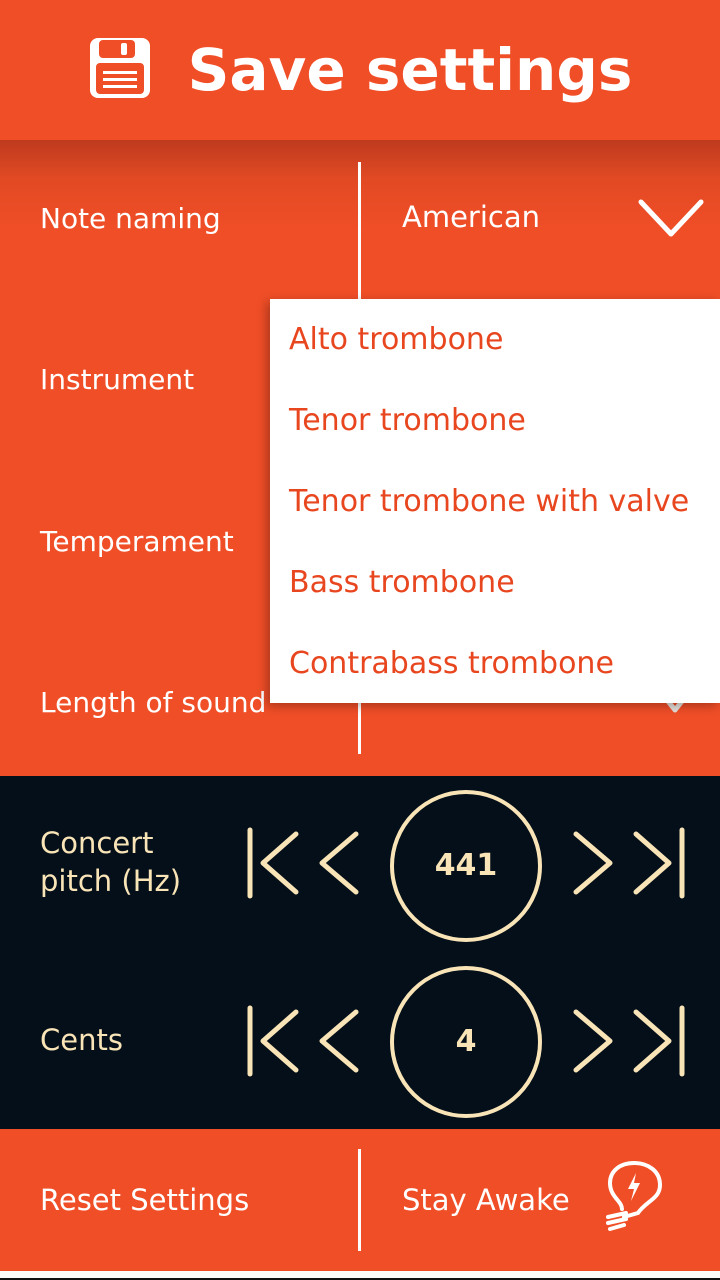 This screenshot has width=720, height=1280. Describe the element at coordinates (81, 1040) in the screenshot. I see `cents-label: Cents` at that location.